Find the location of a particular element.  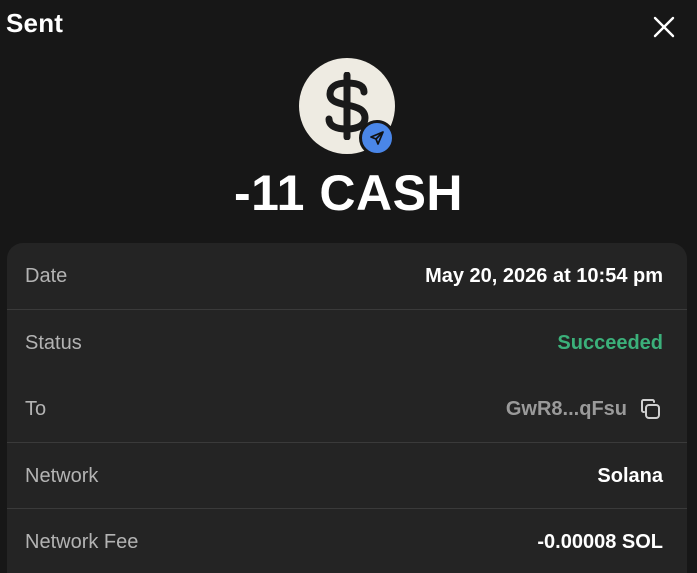

close-button is located at coordinates (664, 27).